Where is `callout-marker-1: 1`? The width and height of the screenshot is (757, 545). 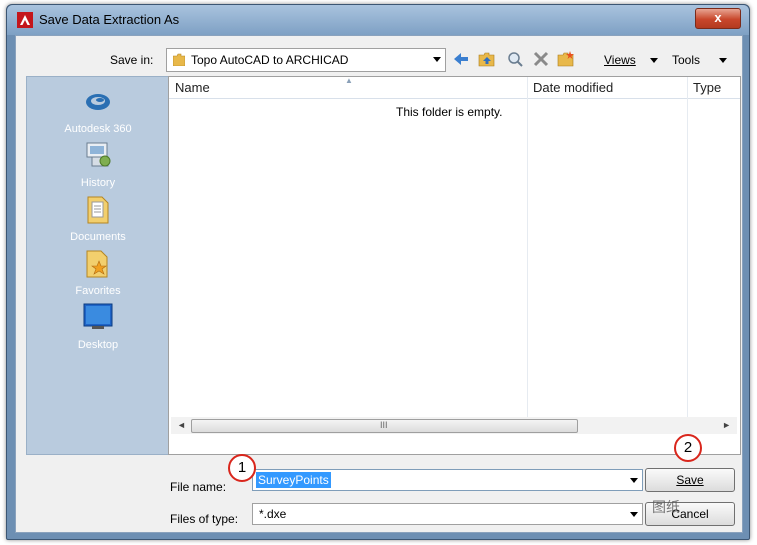 callout-marker-1: 1 is located at coordinates (242, 468).